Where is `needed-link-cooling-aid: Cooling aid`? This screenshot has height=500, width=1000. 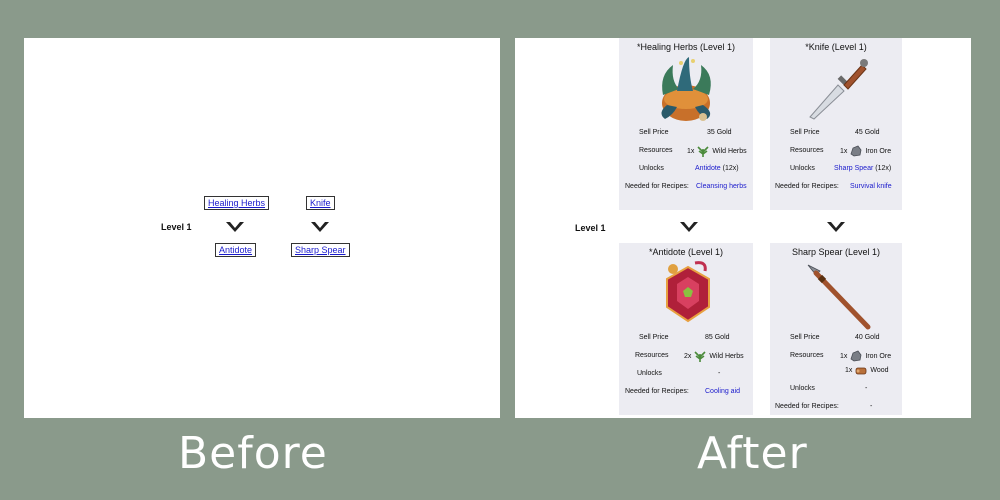 needed-link-cooling-aid: Cooling aid is located at coordinates (722, 391).